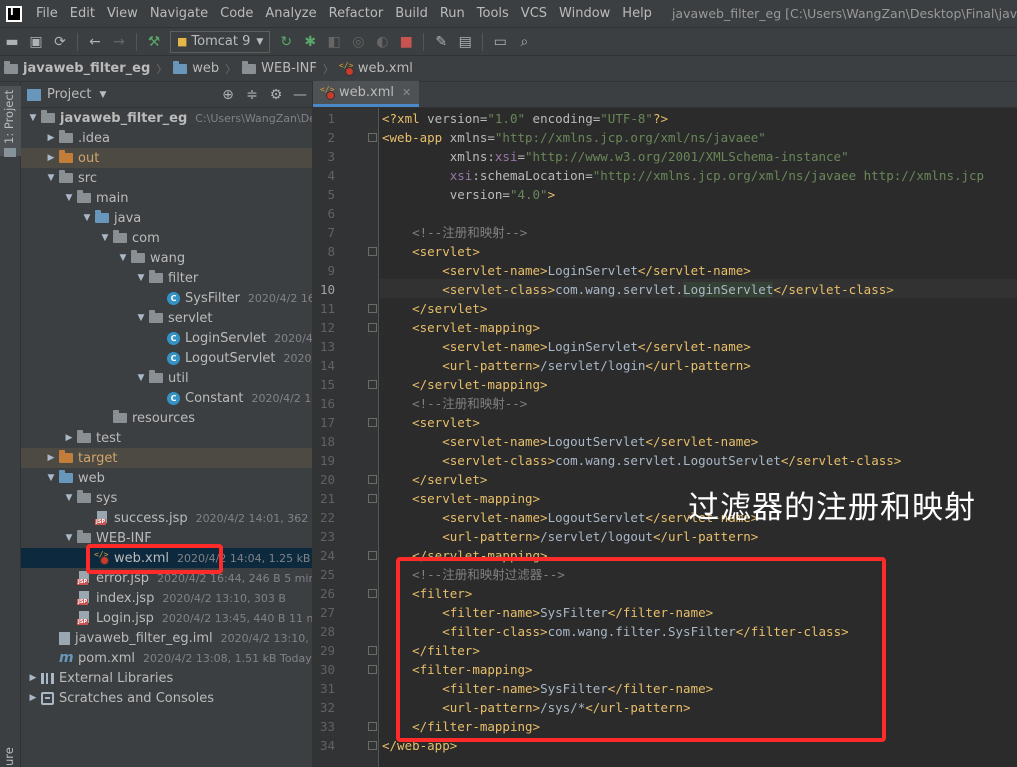  Describe the element at coordinates (77, 68) in the screenshot. I see `breadcrumb-project: javaweb_filter_eg` at that location.